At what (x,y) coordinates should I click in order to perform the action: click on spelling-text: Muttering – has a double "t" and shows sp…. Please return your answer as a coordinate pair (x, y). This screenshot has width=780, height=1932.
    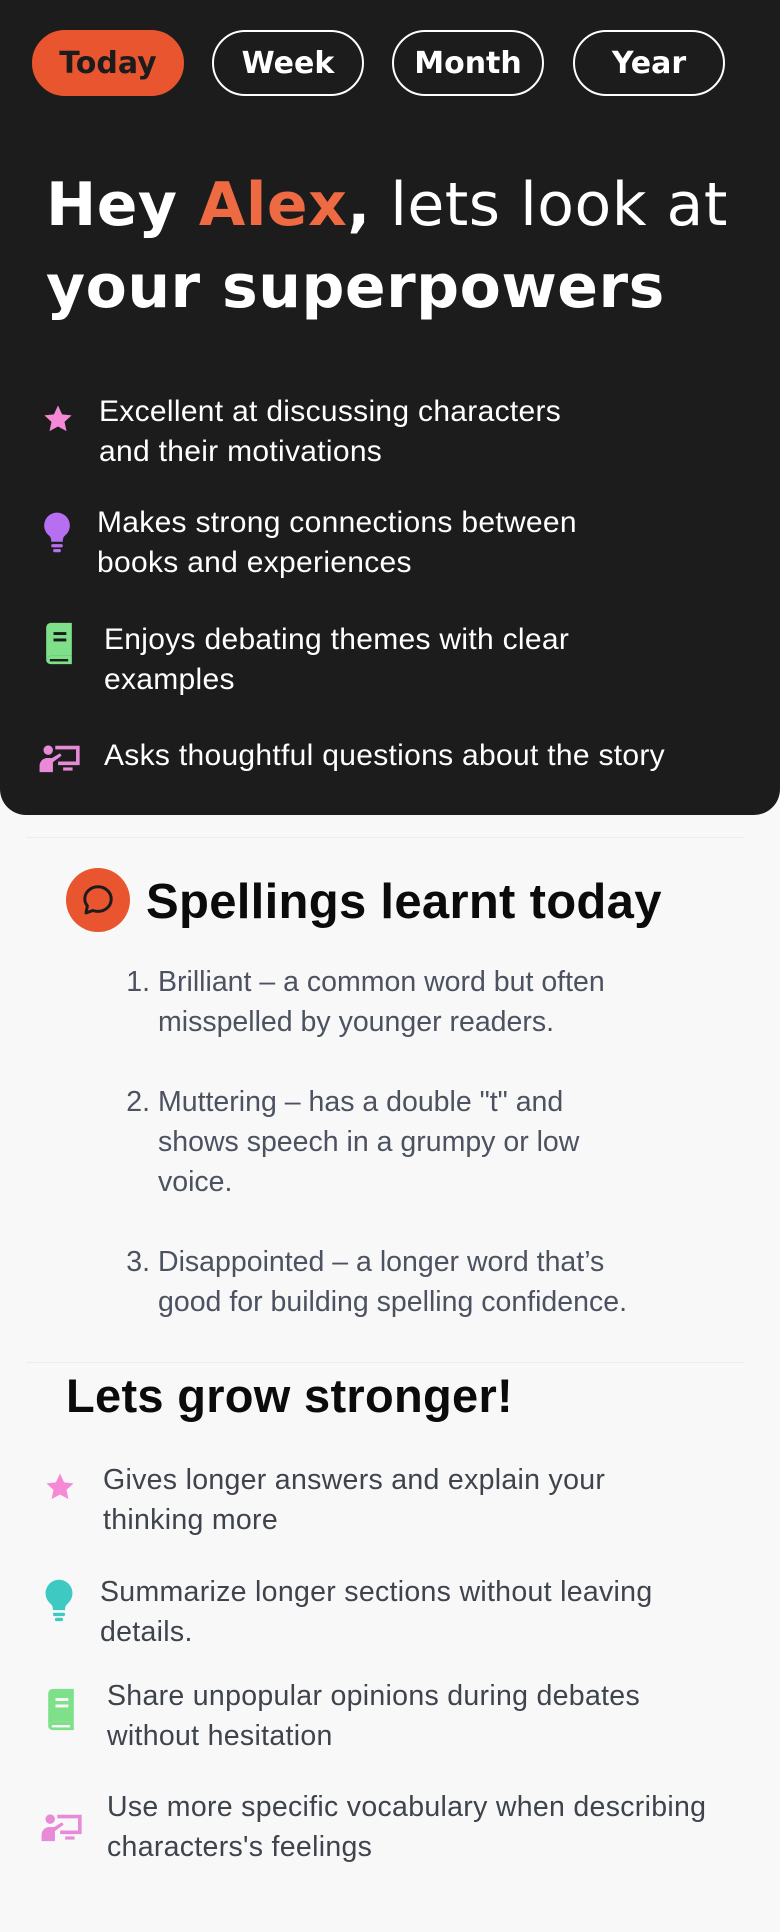
    Looking at the image, I should click on (369, 1142).